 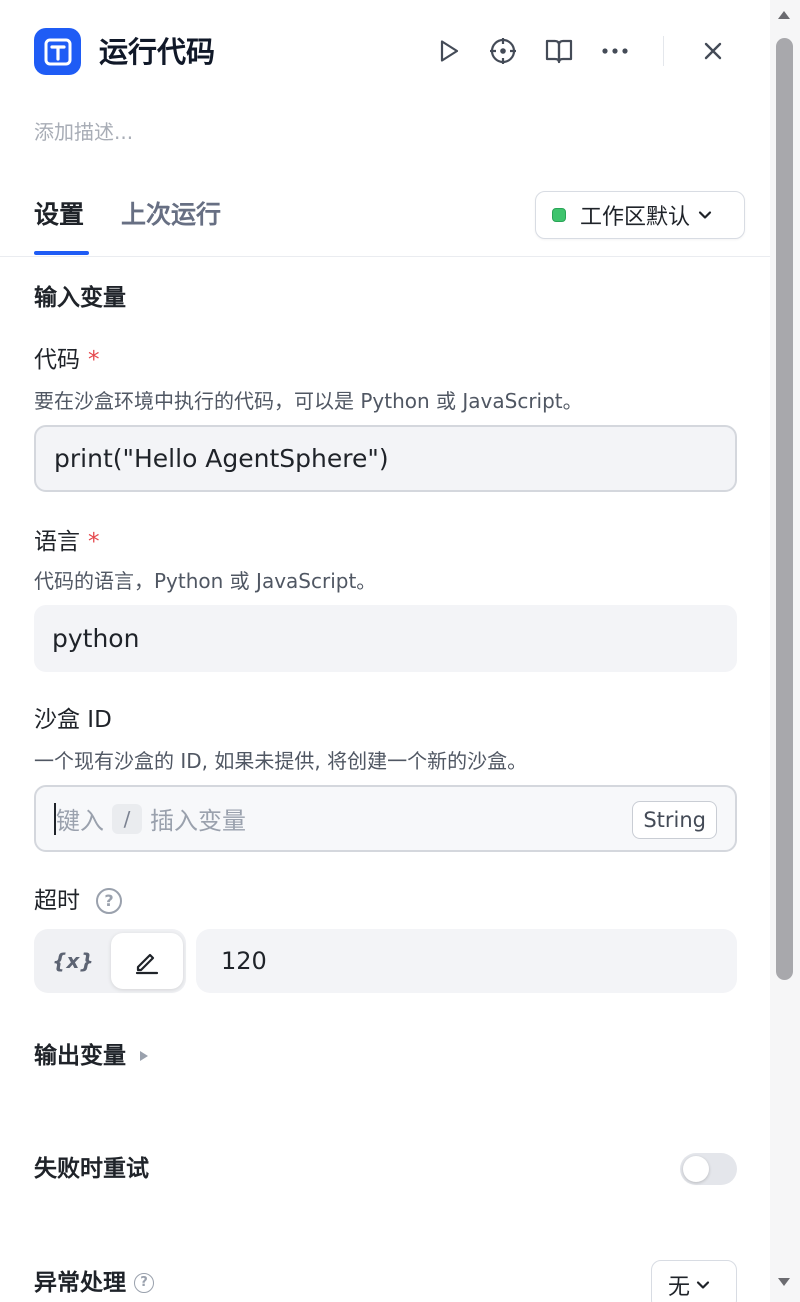 I want to click on tab-last-run: 上次运行, so click(x=171, y=215).